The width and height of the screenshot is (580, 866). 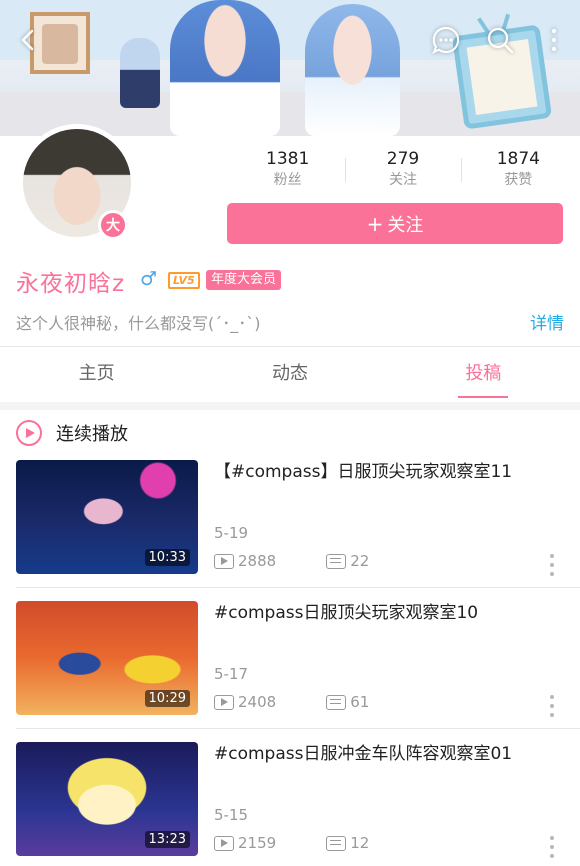 I want to click on video-meta: 2408 61, so click(x=291, y=702).